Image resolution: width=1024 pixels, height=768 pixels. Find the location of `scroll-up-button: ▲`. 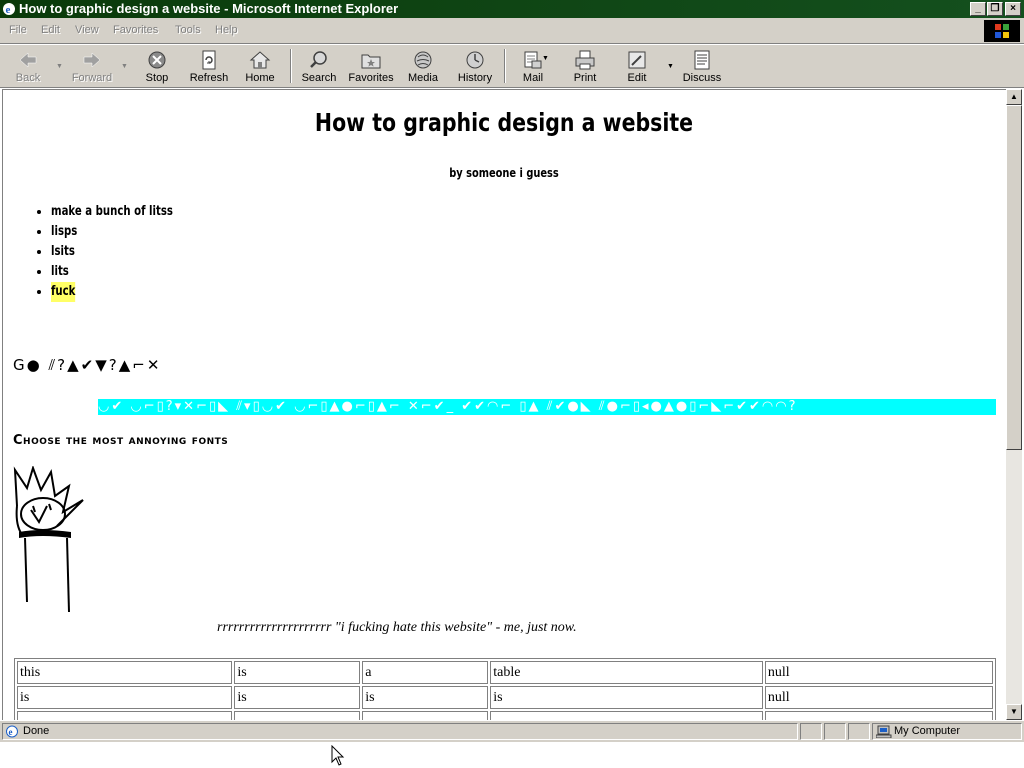

scroll-up-button: ▲ is located at coordinates (1014, 97).